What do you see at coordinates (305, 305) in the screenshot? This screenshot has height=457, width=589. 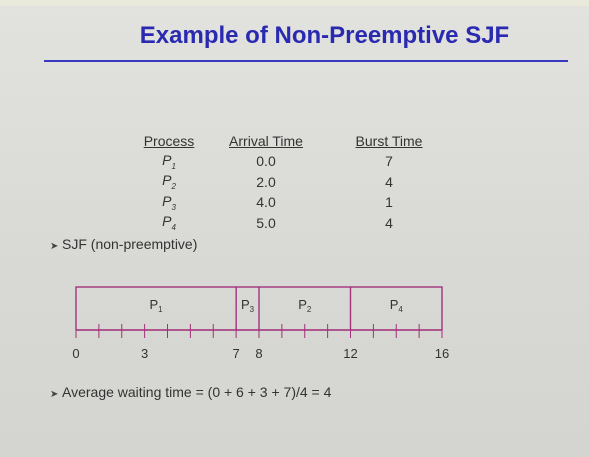 I see `gantt-block-label: P2` at bounding box center [305, 305].